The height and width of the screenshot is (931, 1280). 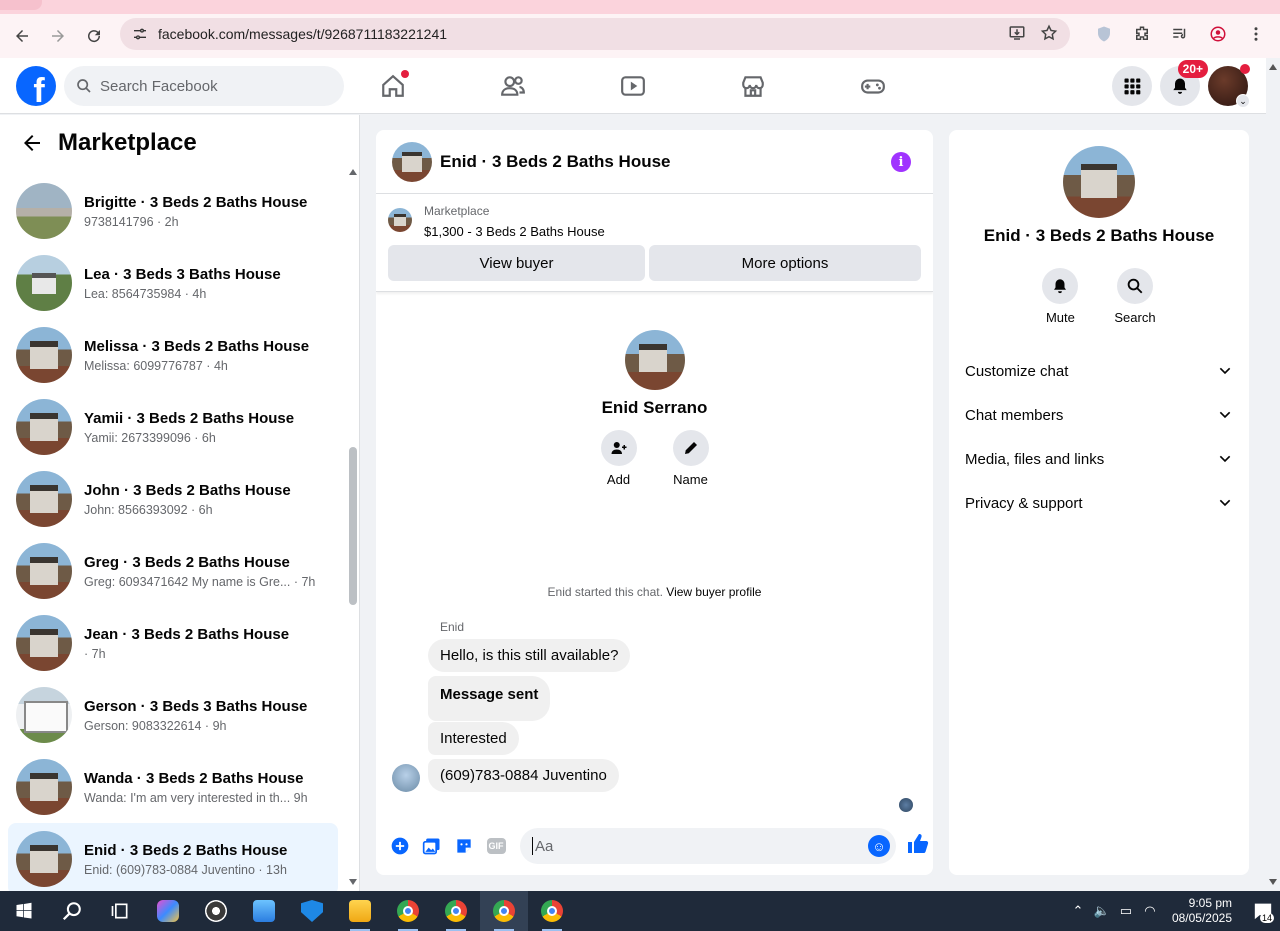 What do you see at coordinates (360, 911) in the screenshot?
I see `file-explorer-app` at bounding box center [360, 911].